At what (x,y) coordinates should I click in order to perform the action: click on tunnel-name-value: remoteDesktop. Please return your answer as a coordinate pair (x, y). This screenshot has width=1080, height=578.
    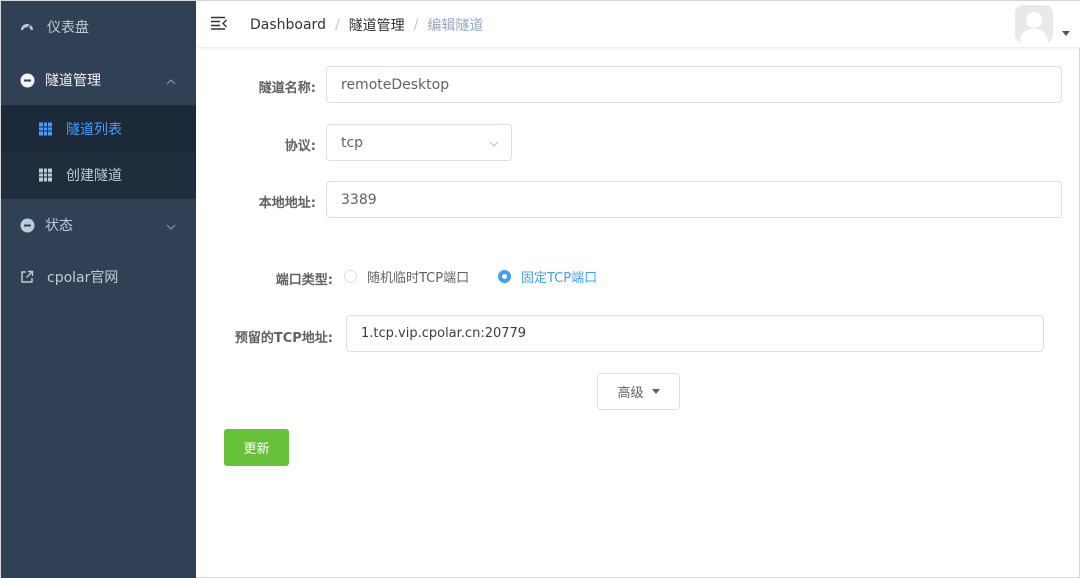
    Looking at the image, I should click on (395, 84).